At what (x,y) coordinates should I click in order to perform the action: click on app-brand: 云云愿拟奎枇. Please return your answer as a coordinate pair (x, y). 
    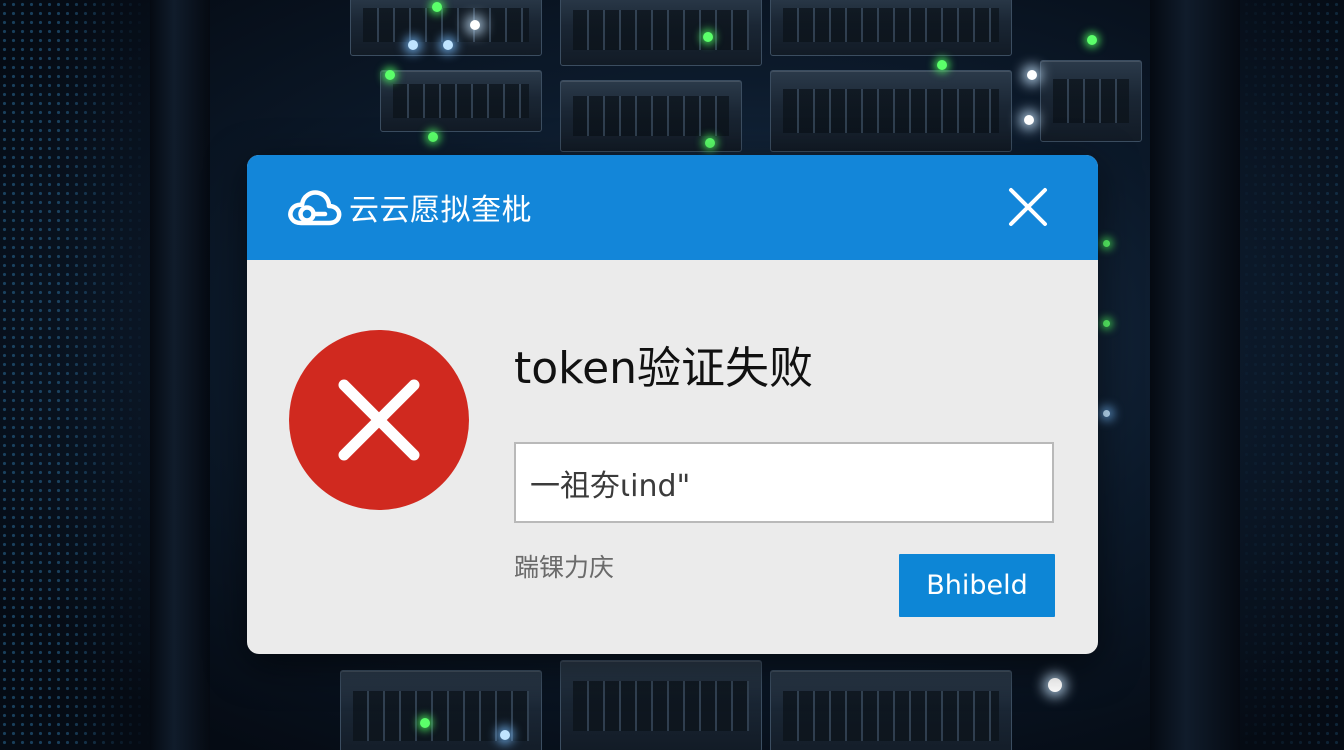
    Looking at the image, I should click on (409, 207).